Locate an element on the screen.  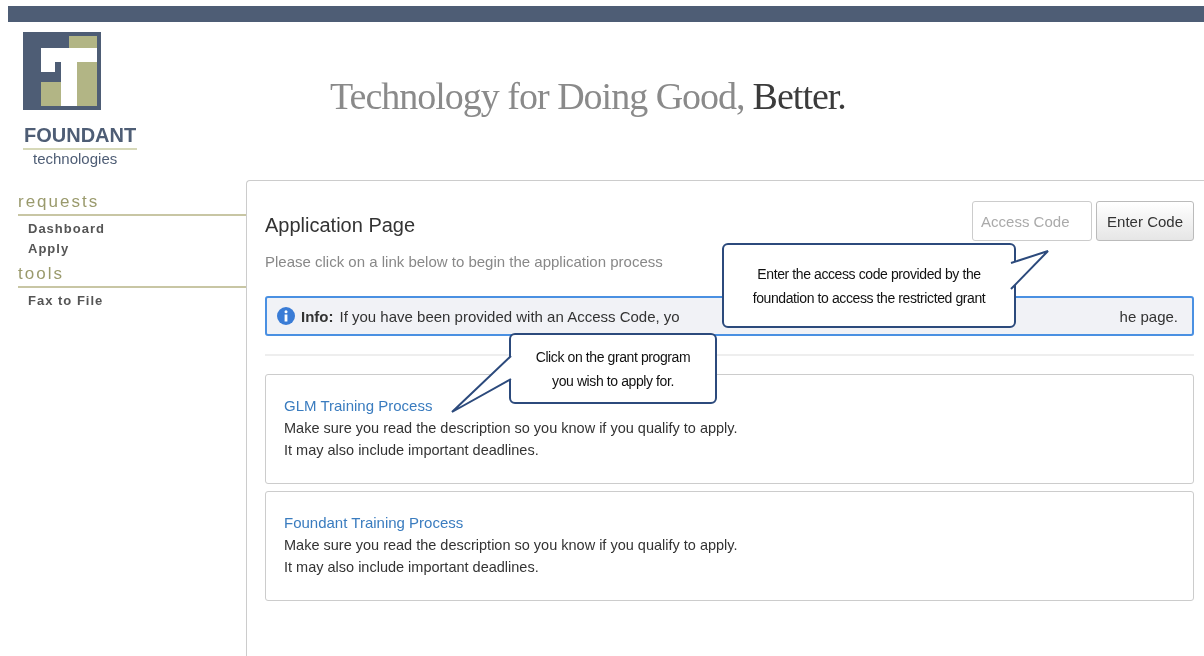
info-text: If you have been provided with an Access Code, yo is located at coordinates (509, 316).